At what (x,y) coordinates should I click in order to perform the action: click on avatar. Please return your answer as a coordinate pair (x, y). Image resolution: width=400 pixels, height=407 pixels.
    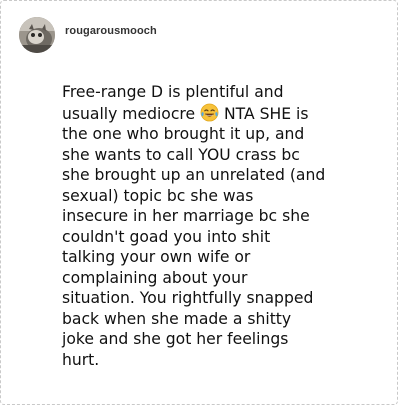
    Looking at the image, I should click on (37, 35).